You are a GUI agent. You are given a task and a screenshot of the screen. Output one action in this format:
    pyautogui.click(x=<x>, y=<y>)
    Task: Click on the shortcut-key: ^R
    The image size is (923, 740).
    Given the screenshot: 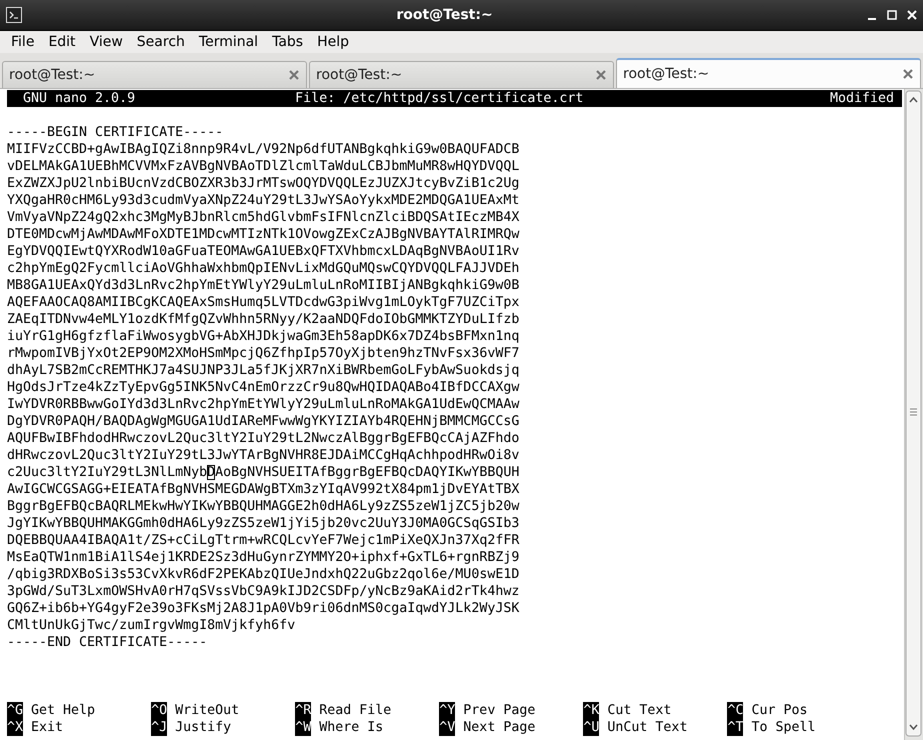 What is the action you would take?
    pyautogui.click(x=303, y=710)
    